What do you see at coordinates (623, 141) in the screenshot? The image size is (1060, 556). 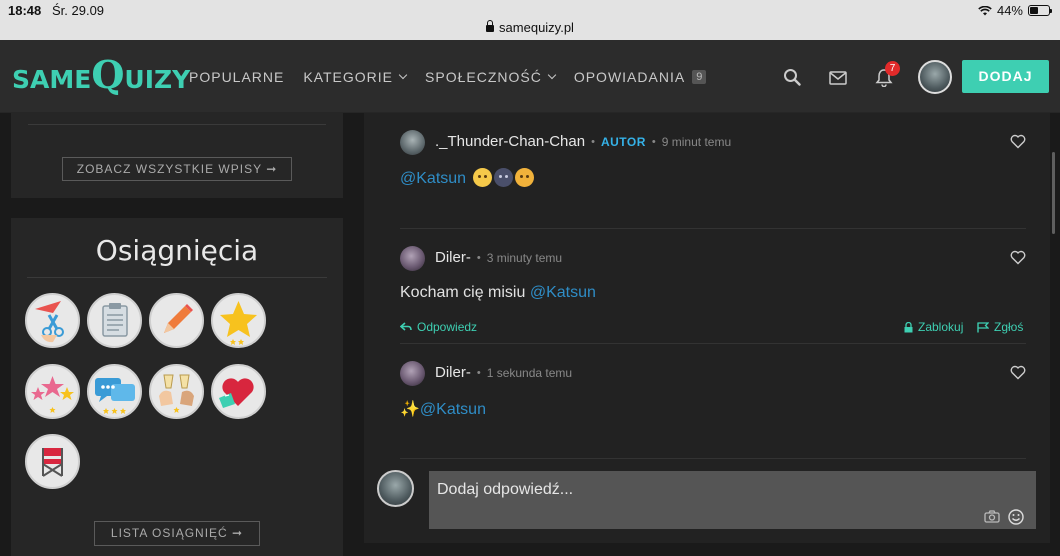 I see `author-badge: AUTOR` at bounding box center [623, 141].